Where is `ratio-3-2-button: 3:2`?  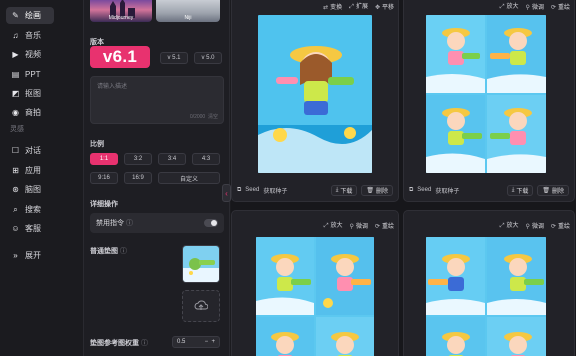
ratio-3-2-button: 3:2 is located at coordinates (138, 159).